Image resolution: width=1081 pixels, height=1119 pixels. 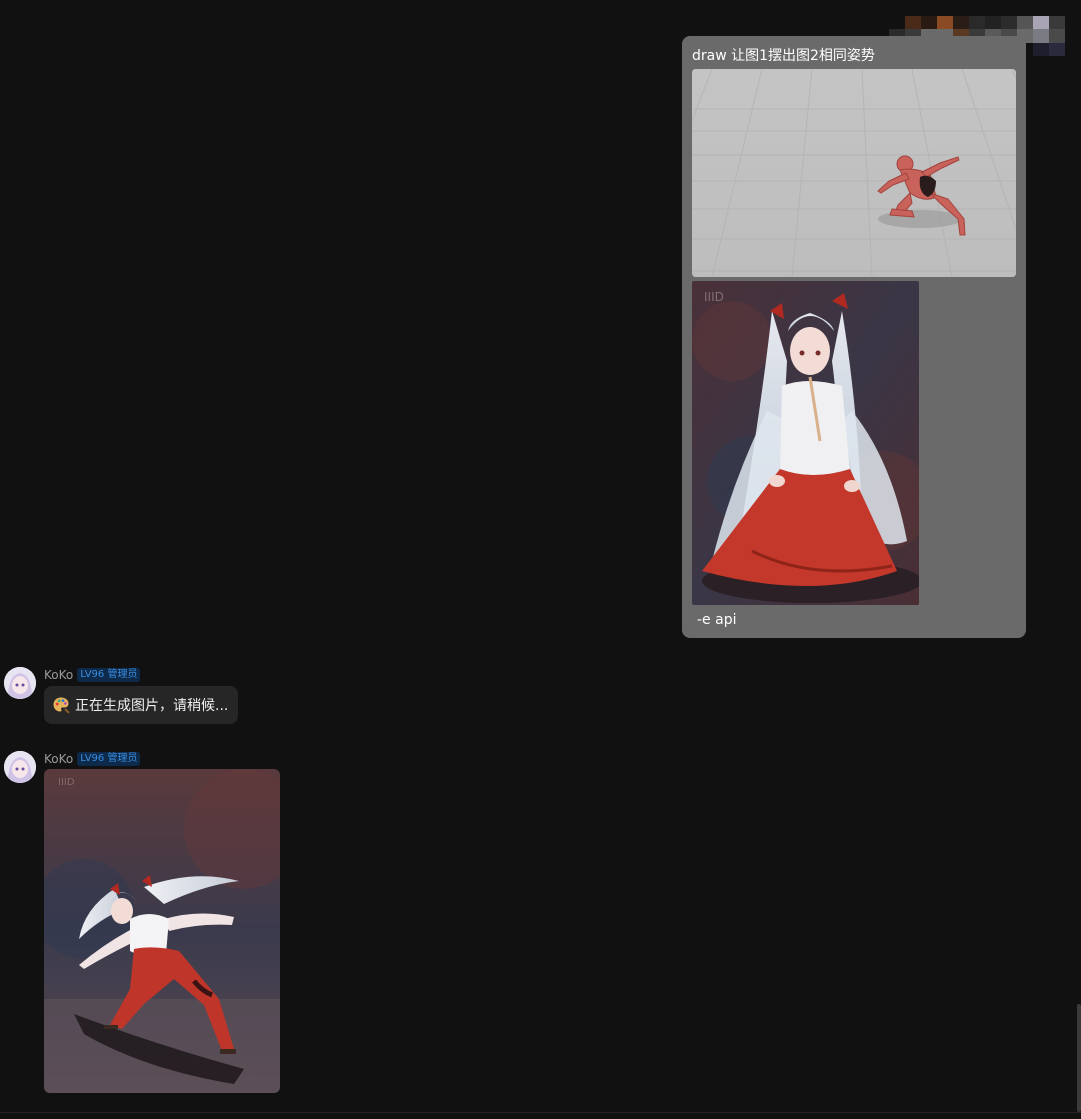 I want to click on pose-mannequin-svg, so click(x=854, y=173).